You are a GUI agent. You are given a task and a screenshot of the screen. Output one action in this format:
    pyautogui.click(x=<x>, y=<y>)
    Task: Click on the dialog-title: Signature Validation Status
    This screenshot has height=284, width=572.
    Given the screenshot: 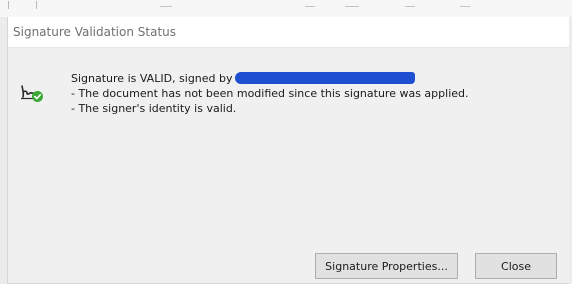 What is the action you would take?
    pyautogui.click(x=95, y=32)
    